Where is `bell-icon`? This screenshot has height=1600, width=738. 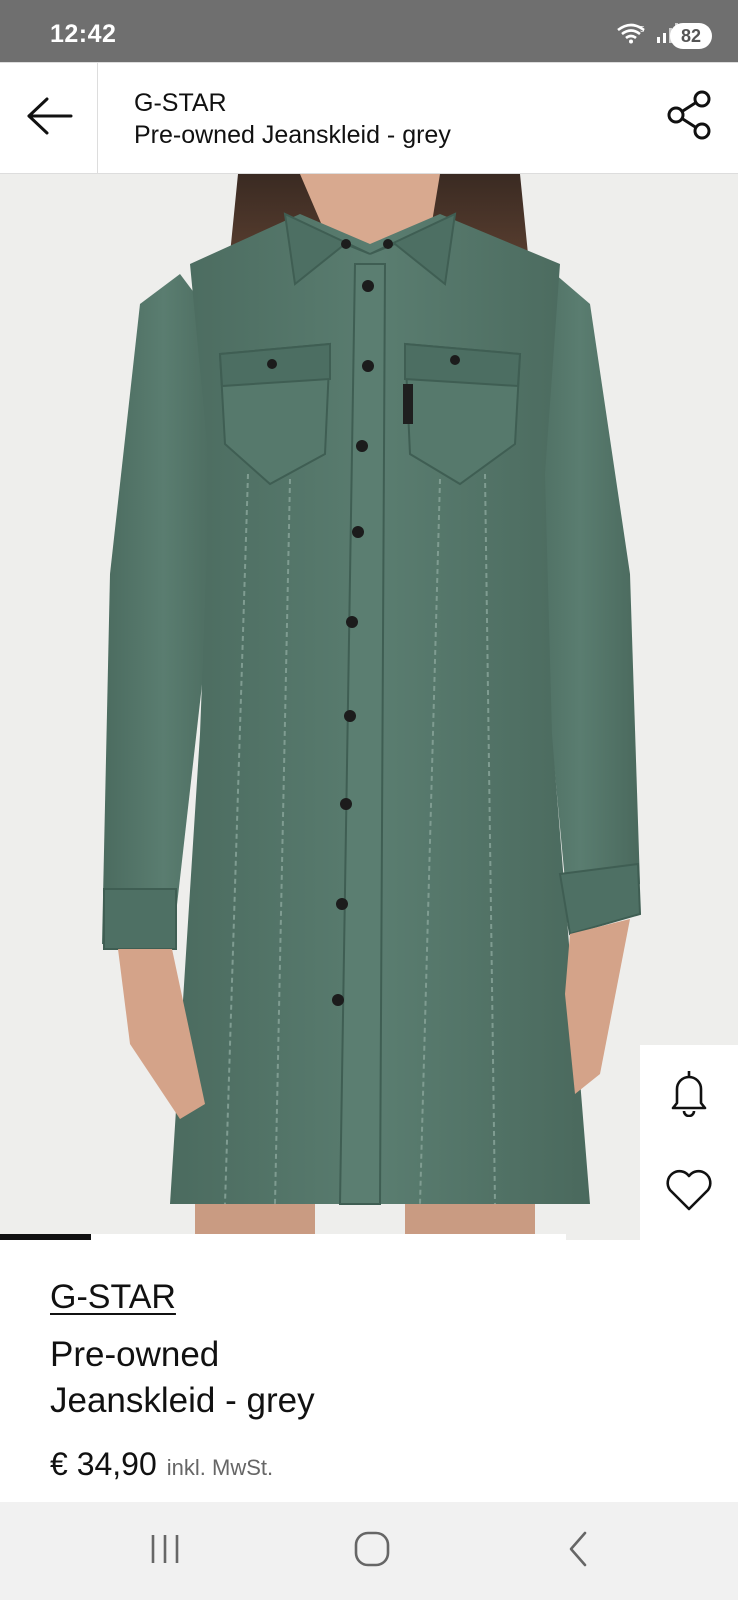
bell-icon is located at coordinates (689, 1094).